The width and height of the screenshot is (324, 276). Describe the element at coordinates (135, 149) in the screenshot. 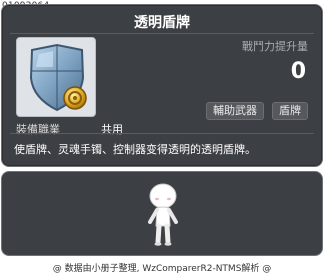

I see `item-description: 使盾牌、灵魂手镯、控制器变得透明的透明盾牌。` at that location.